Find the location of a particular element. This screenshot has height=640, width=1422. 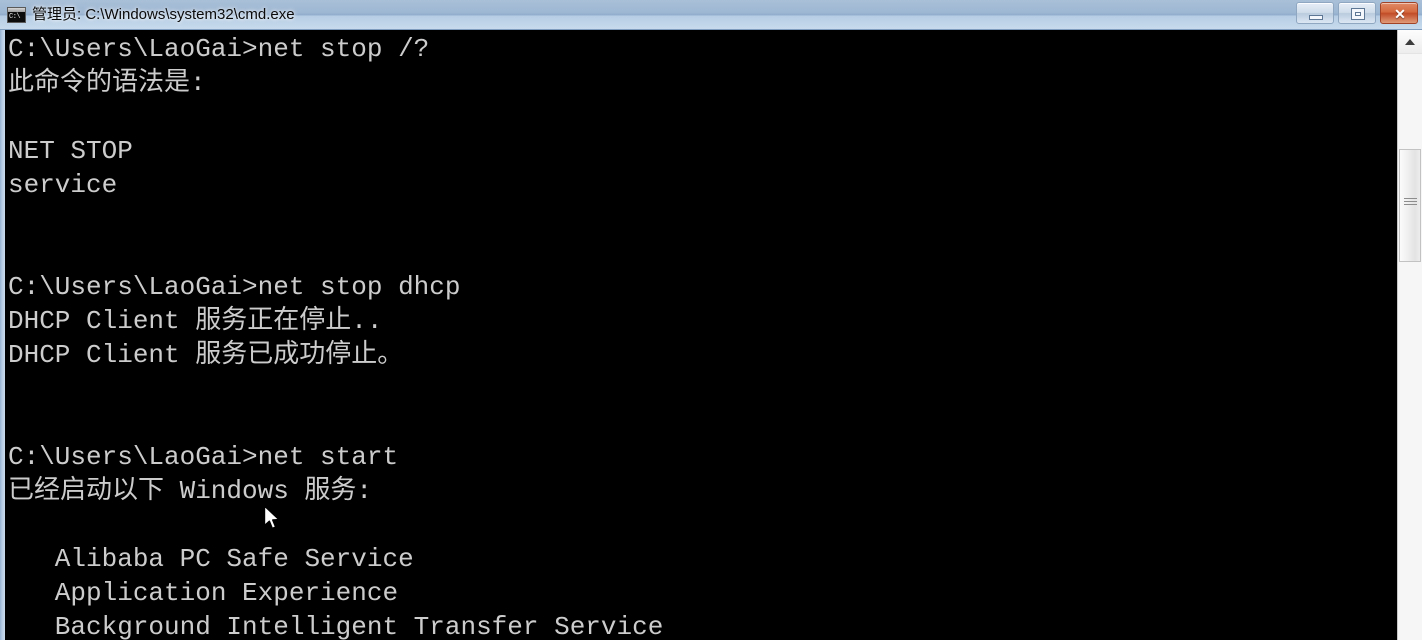

console-line: Alibaba PC Safe Service is located at coordinates (211, 559).